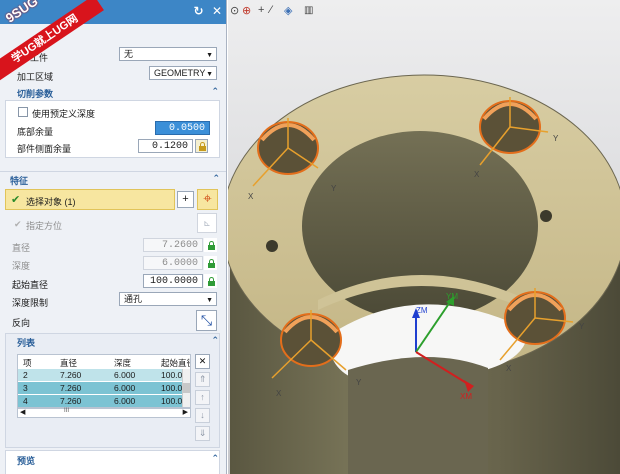 The width and height of the screenshot is (620, 474). What do you see at coordinates (113, 178) in the screenshot?
I see `feature-header: 特征 ⌃` at bounding box center [113, 178].